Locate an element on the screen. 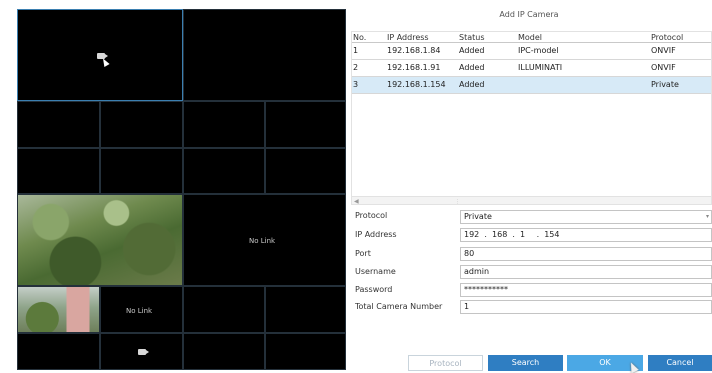 The height and width of the screenshot is (373, 712). cell-model: ILLUMINATI is located at coordinates (540, 67).